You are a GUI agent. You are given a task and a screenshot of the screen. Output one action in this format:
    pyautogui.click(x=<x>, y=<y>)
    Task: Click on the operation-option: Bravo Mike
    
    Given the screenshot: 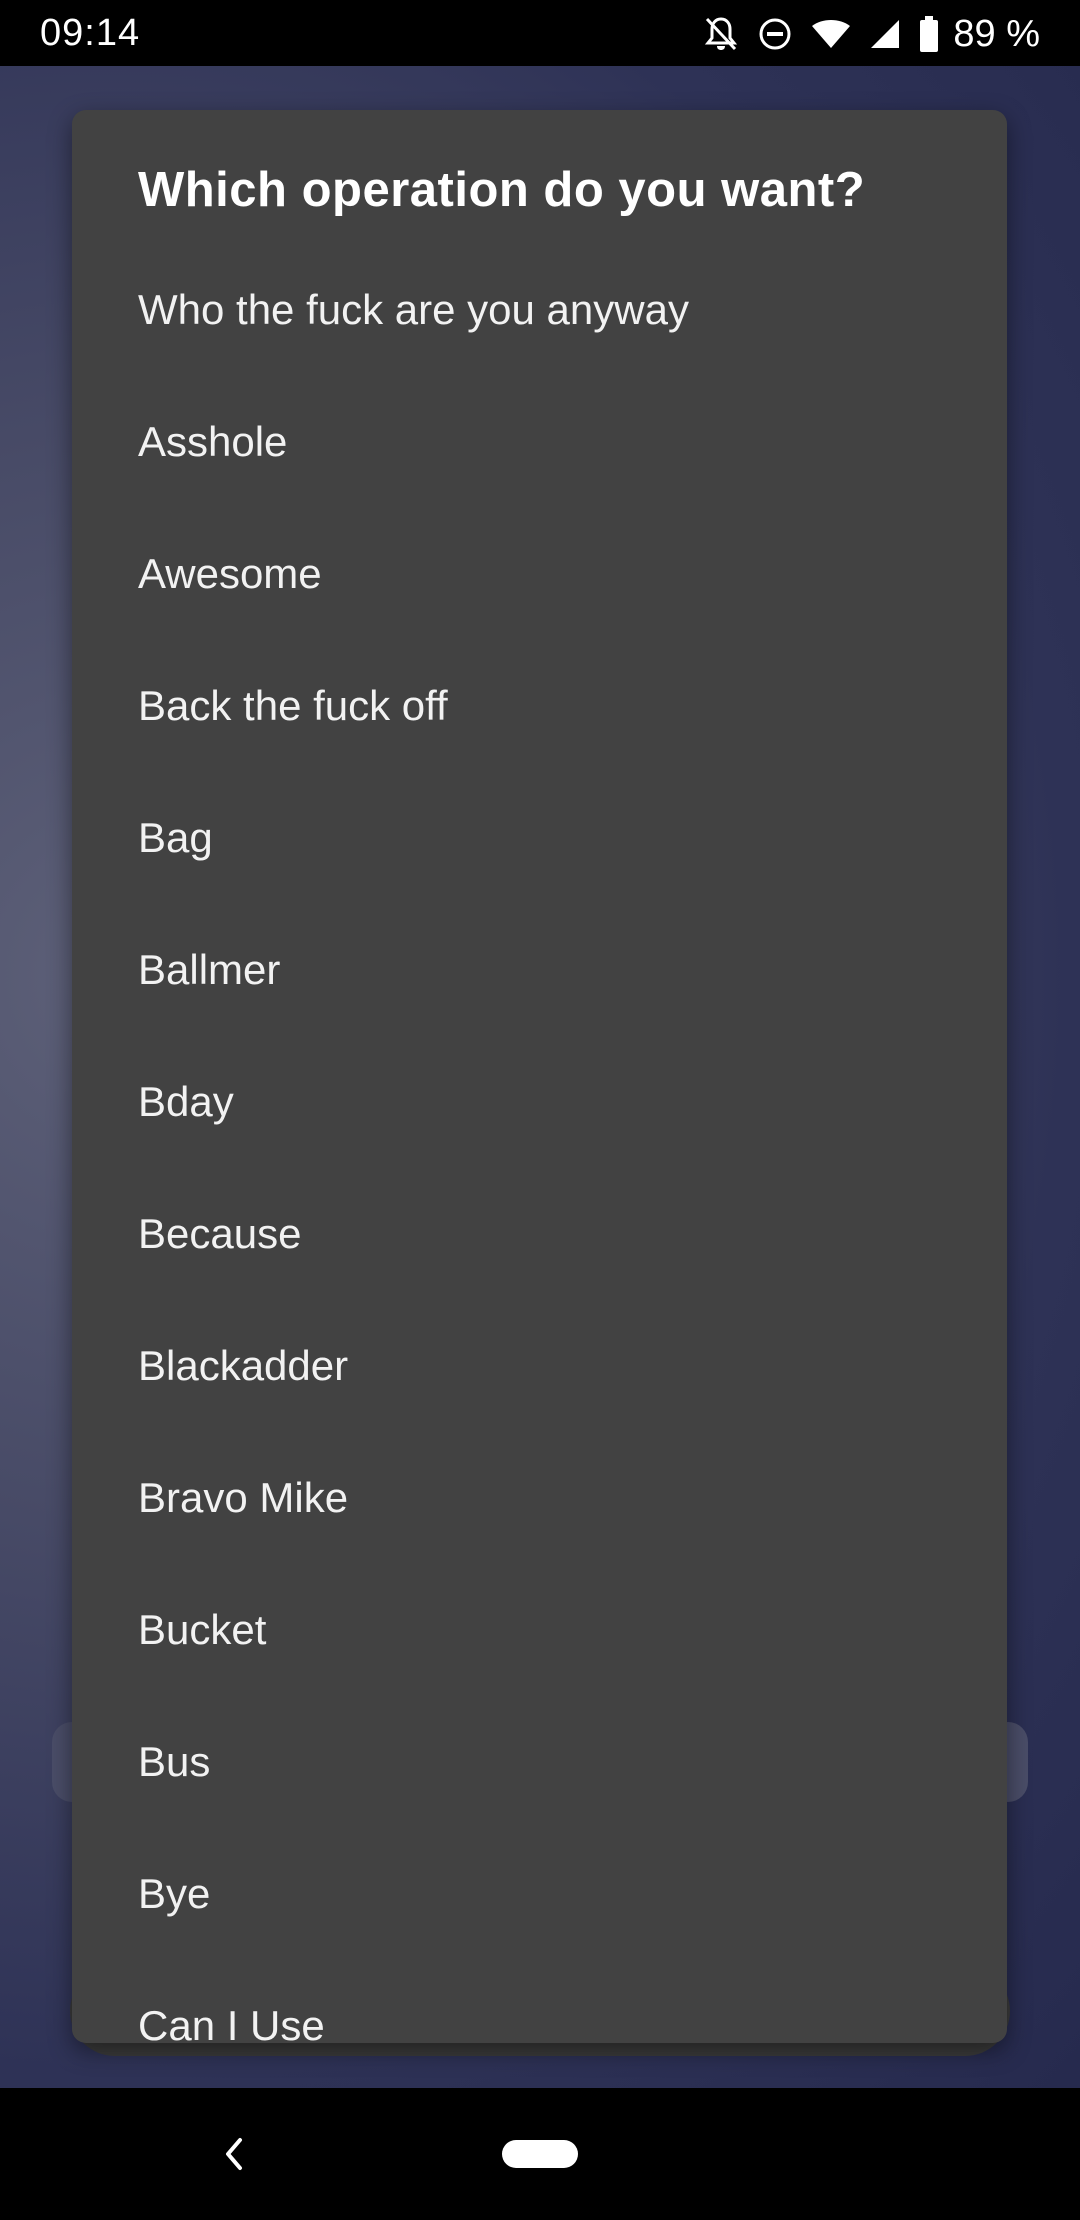 What is the action you would take?
    pyautogui.click(x=539, y=1498)
    